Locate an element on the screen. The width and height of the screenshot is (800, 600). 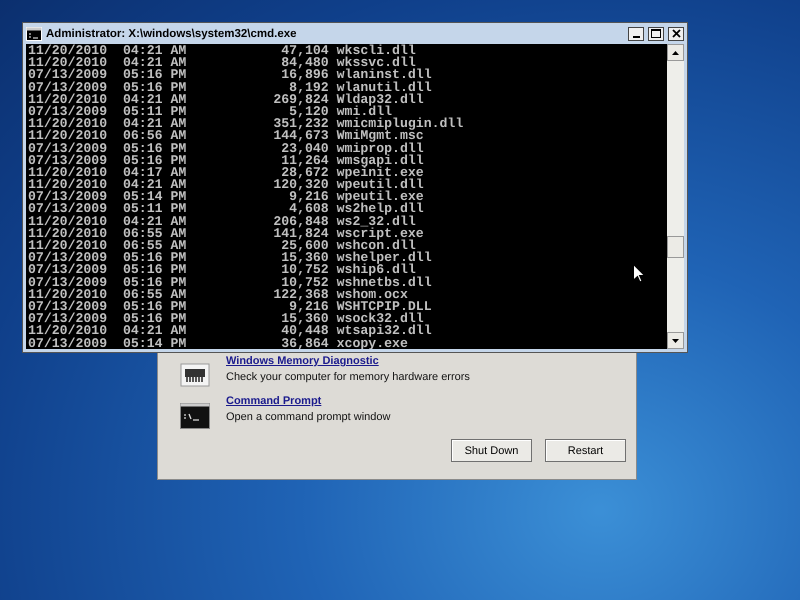
mouse-pointer-icon is located at coordinates (639, 273).